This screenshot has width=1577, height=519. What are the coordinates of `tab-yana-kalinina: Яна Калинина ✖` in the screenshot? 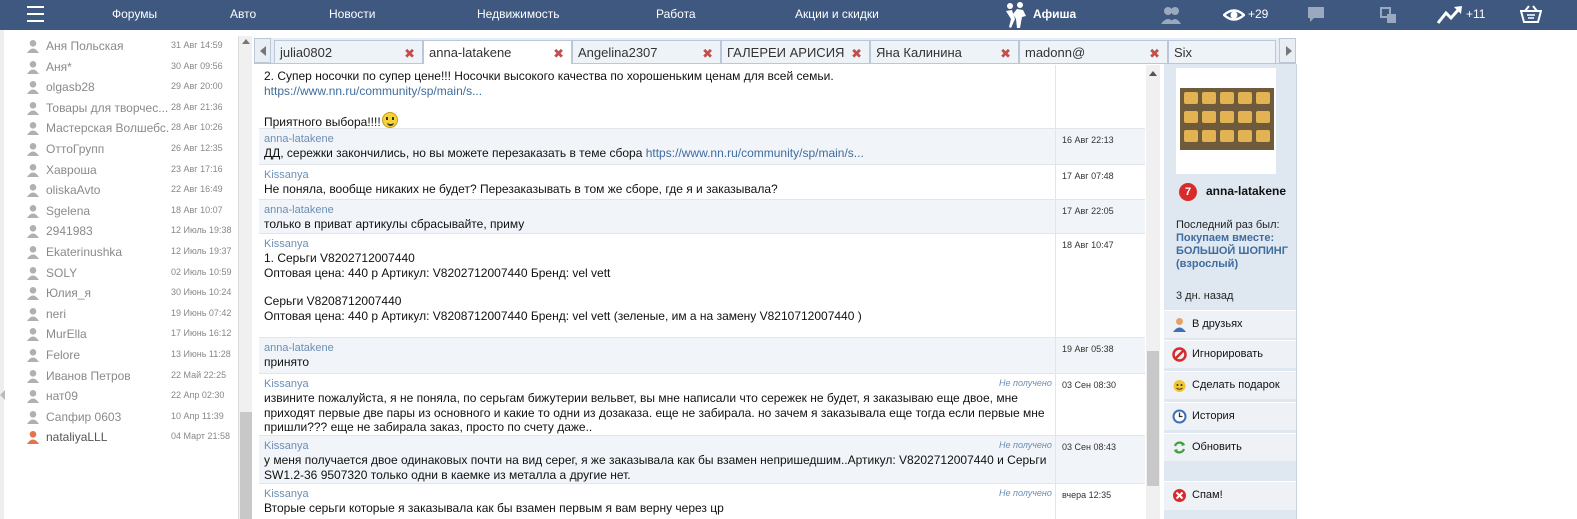 It's located at (944, 51).